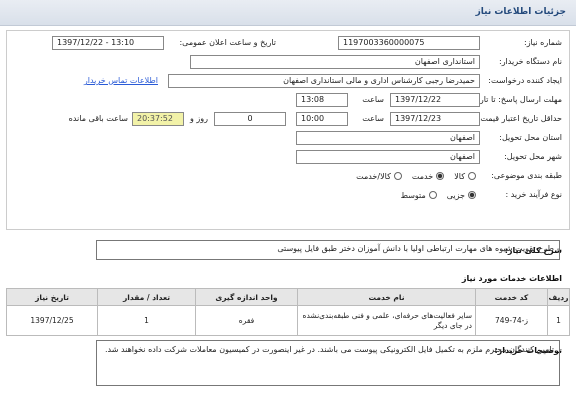 The height and width of the screenshot is (407, 576). What do you see at coordinates (322, 100) in the screenshot?
I see `reply-time-field: 13:08` at bounding box center [322, 100].